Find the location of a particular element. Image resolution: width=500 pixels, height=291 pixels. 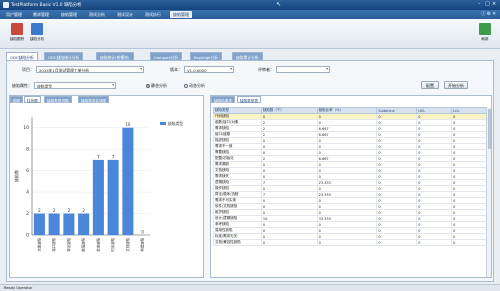

menu-tab-defect: 缺陷管理 is located at coordinates (69, 14).